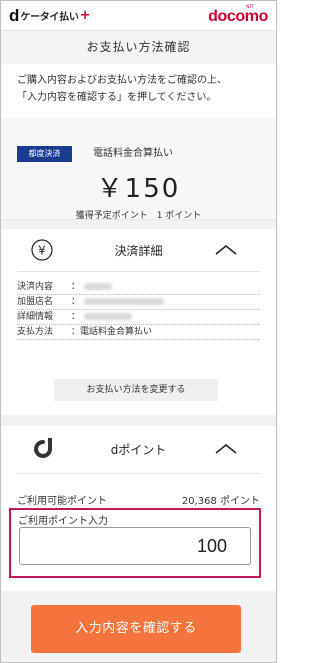 The image size is (320, 663). What do you see at coordinates (220, 501) in the screenshot?
I see `available-points-value: 20,368 ポイント` at bounding box center [220, 501].